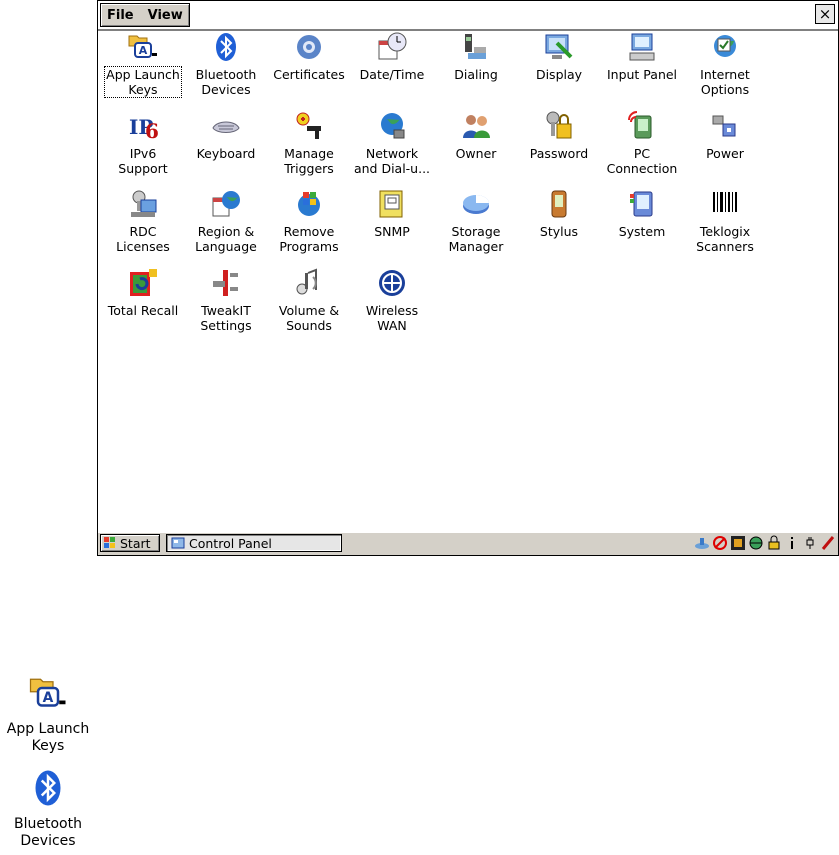  Describe the element at coordinates (226, 47) in the screenshot. I see `bluetooth-icon` at that location.